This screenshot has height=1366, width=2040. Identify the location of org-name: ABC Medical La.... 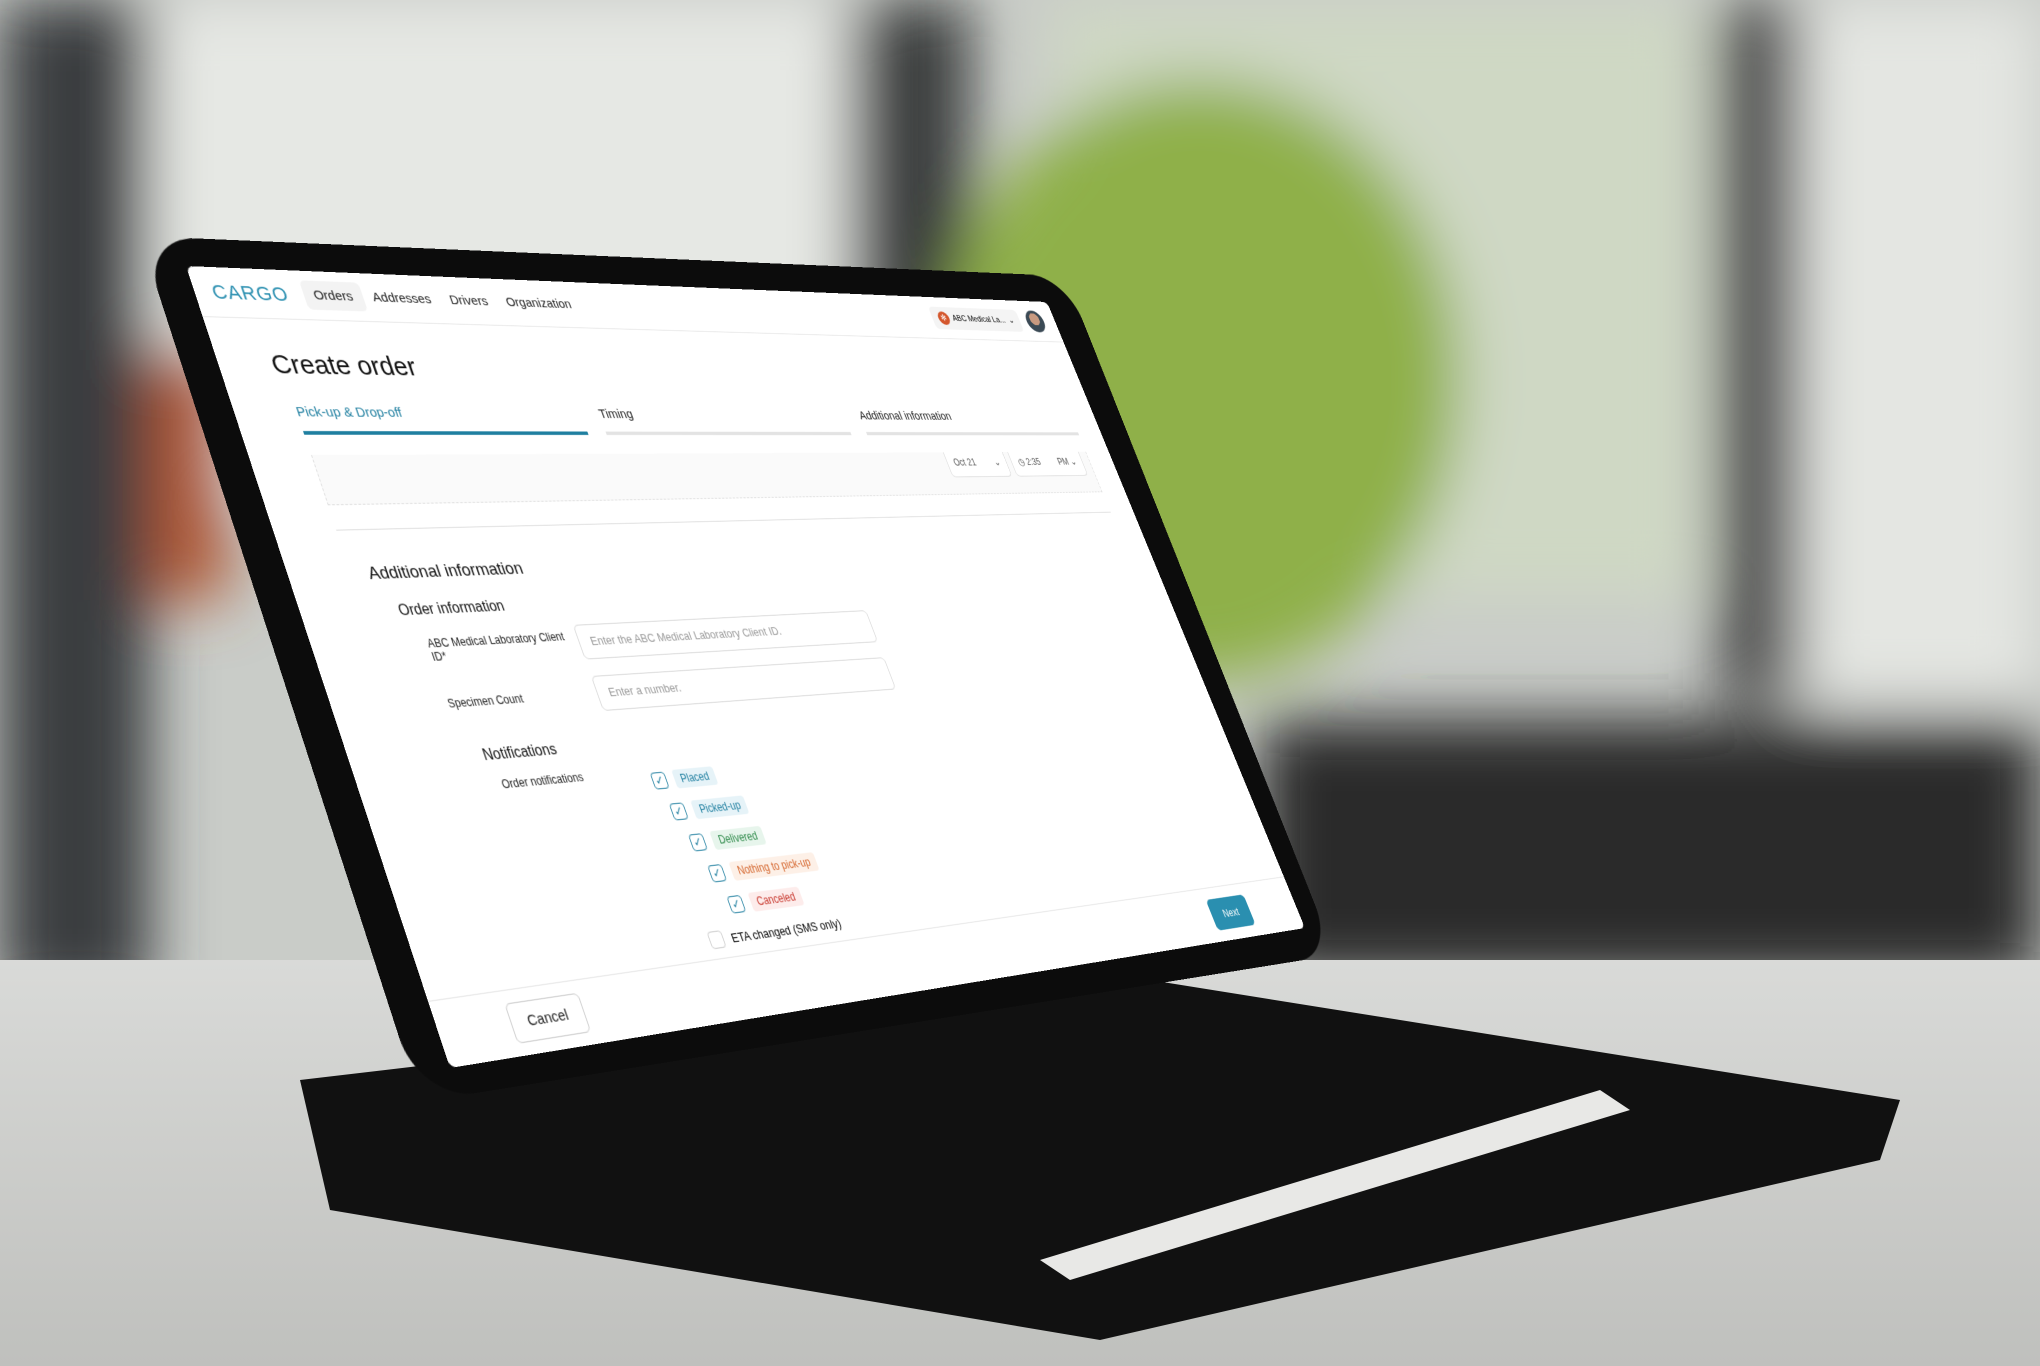
(978, 319).